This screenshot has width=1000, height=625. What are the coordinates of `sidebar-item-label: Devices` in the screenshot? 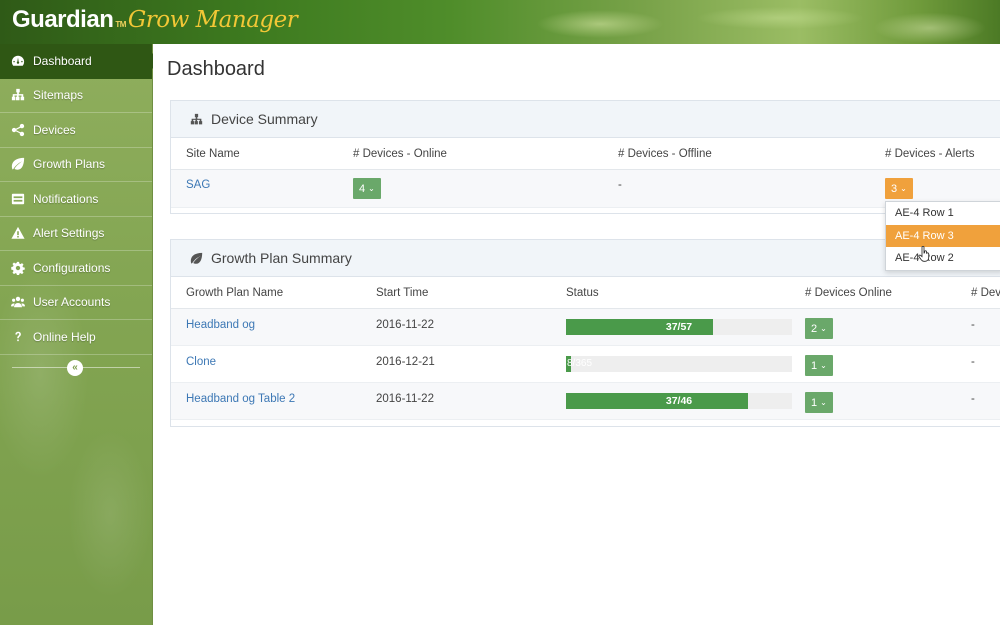 It's located at (54, 129).